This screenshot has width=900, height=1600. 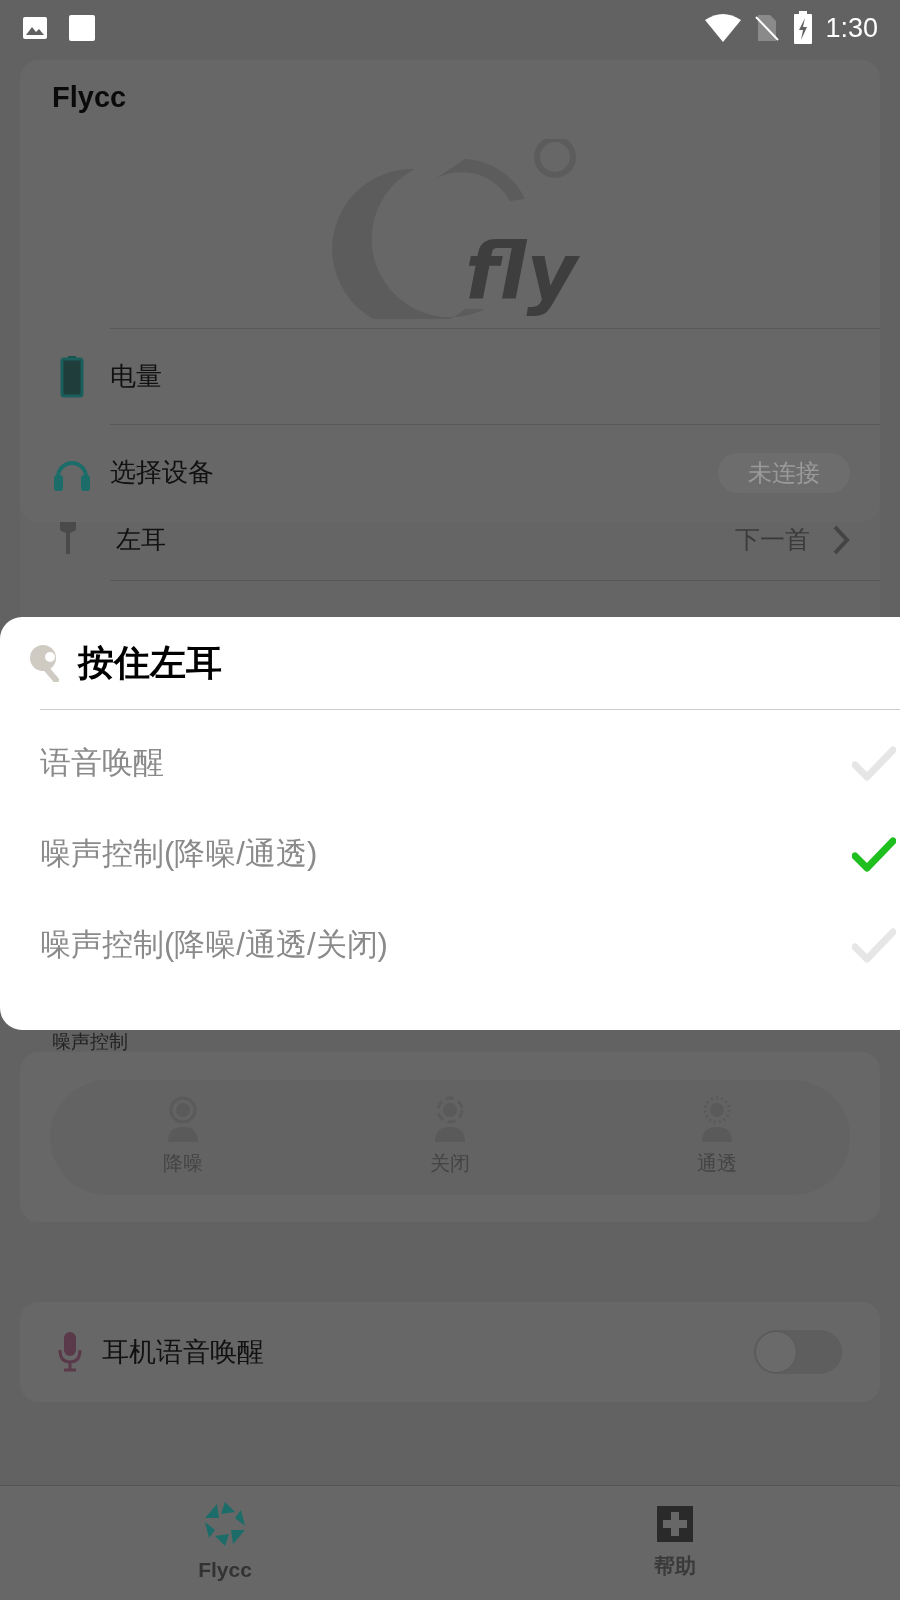 I want to click on chevron-right-icon, so click(x=841, y=540).